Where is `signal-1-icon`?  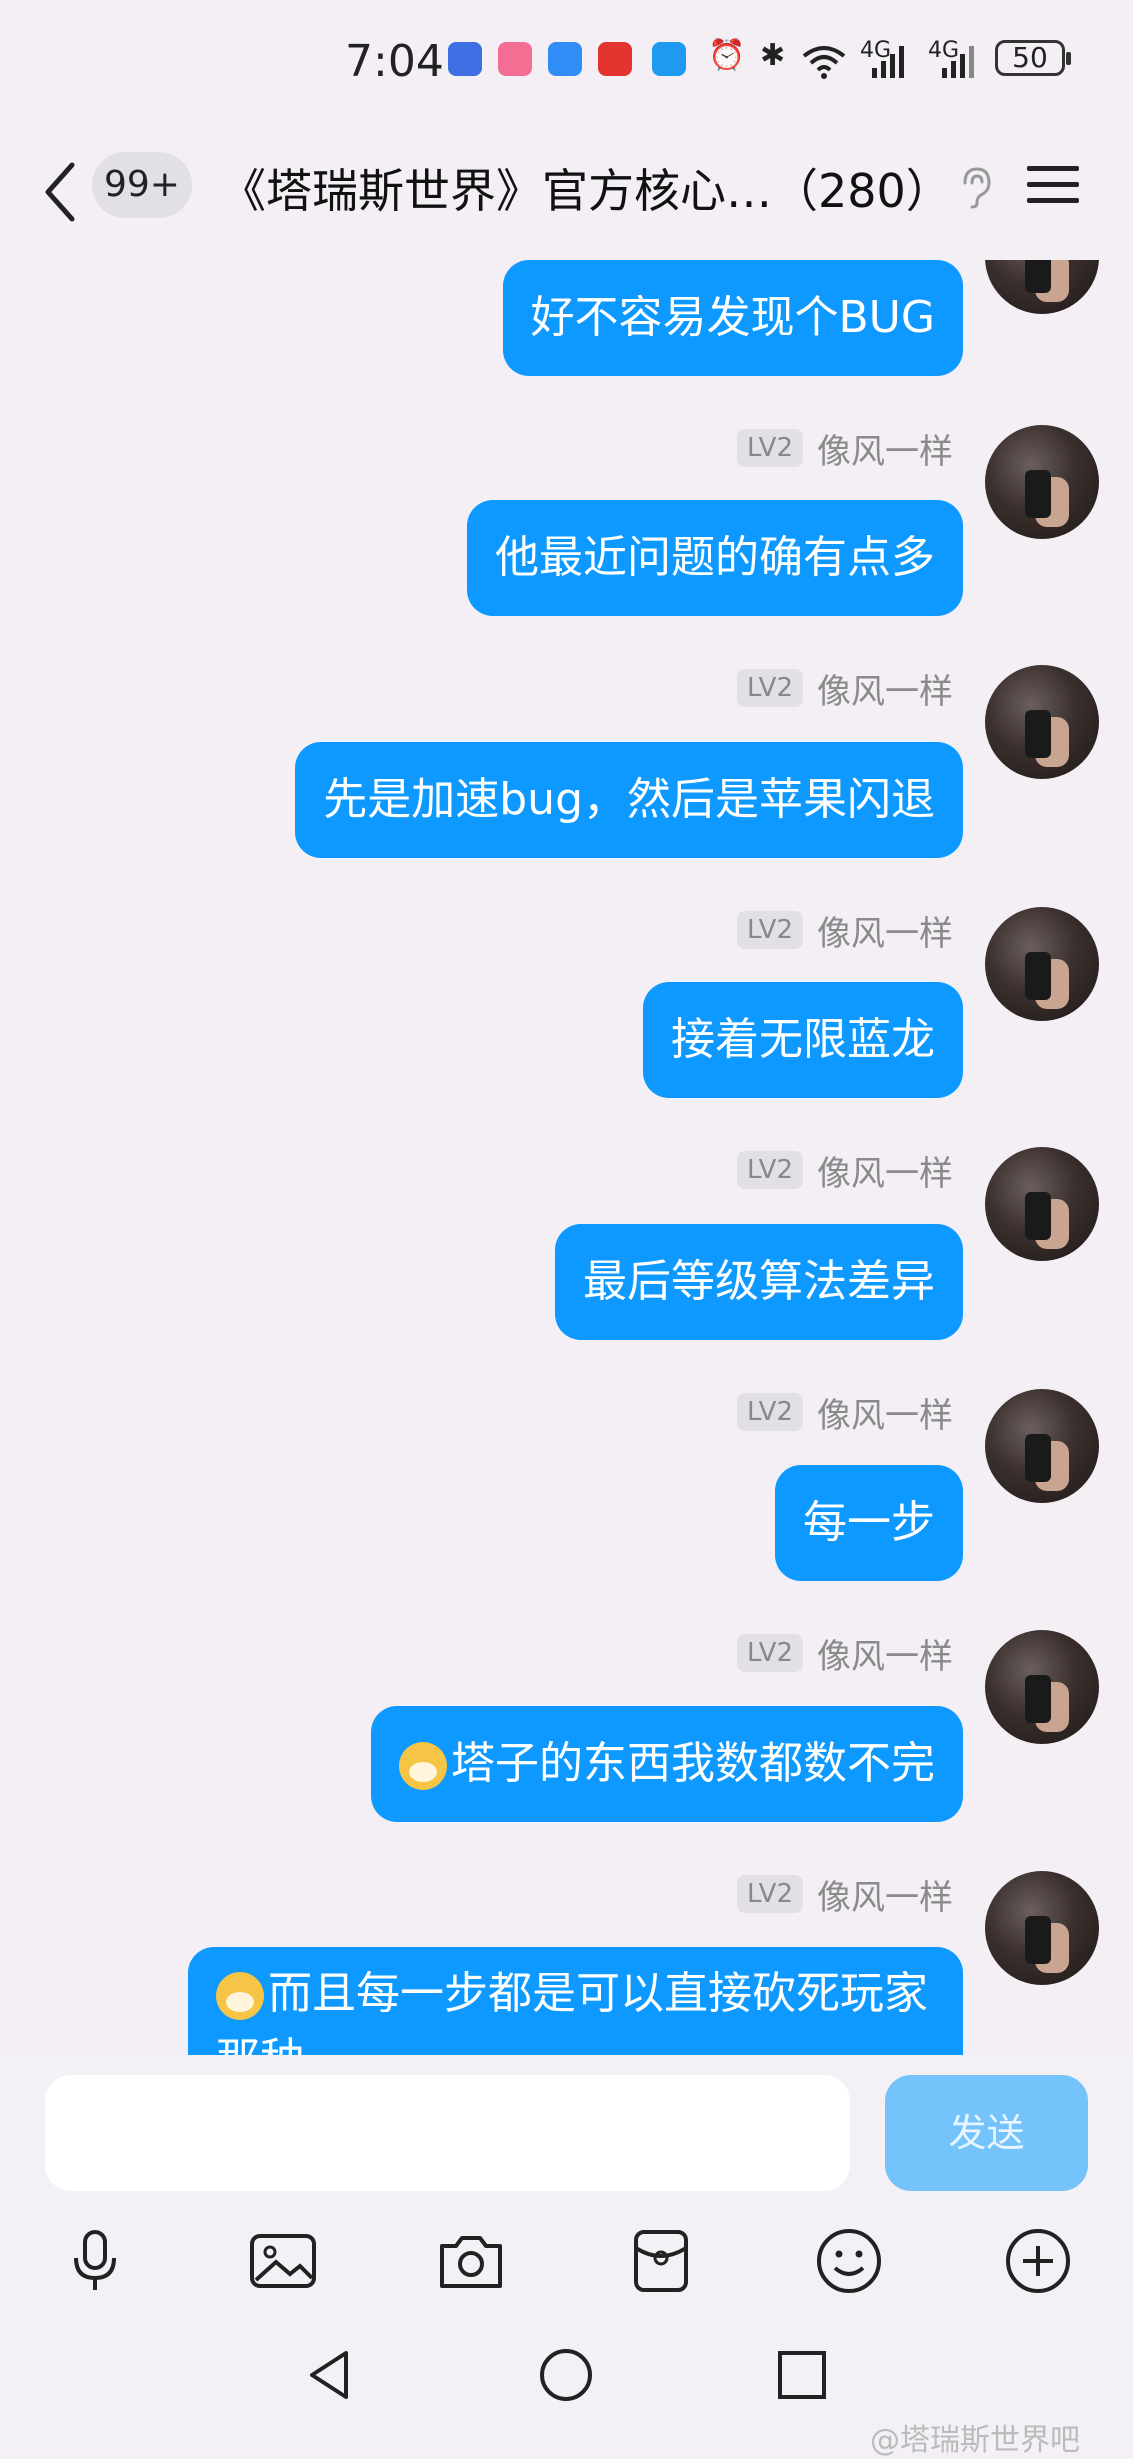
signal-1-icon is located at coordinates (888, 62).